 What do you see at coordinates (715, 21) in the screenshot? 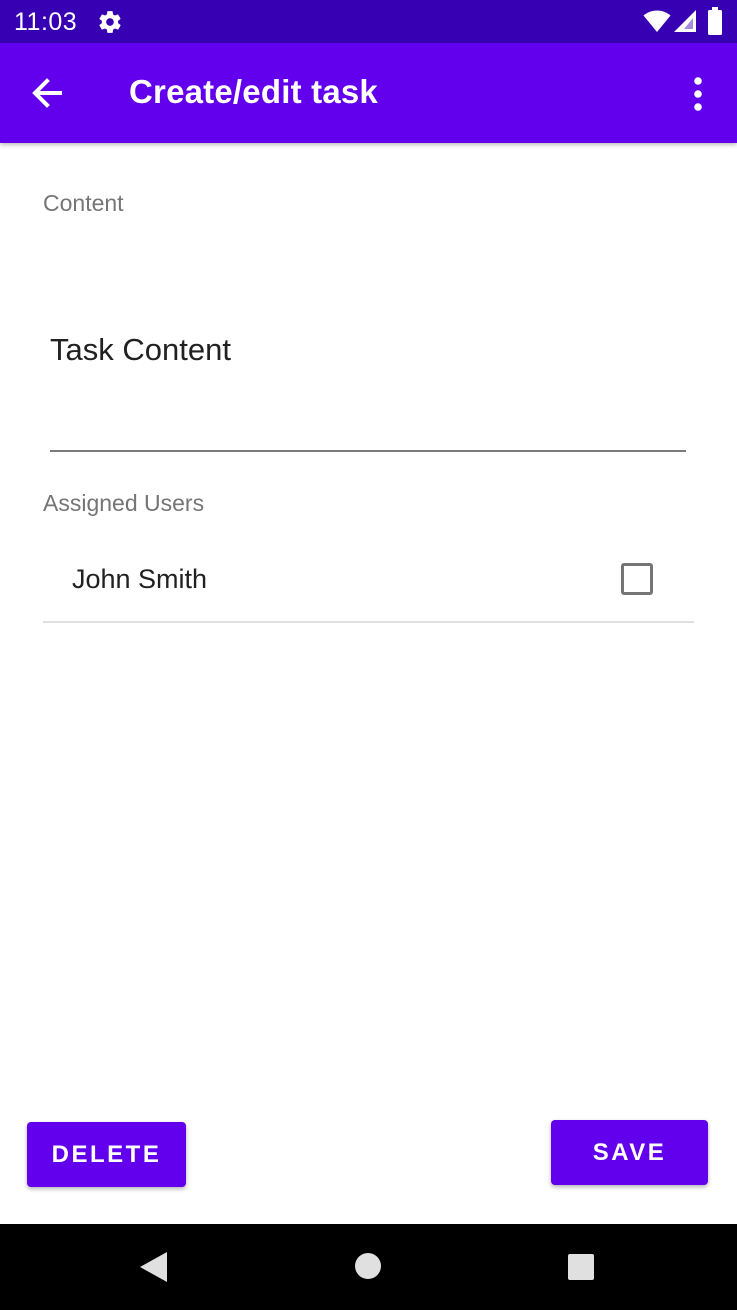
I see `battery-icon` at bounding box center [715, 21].